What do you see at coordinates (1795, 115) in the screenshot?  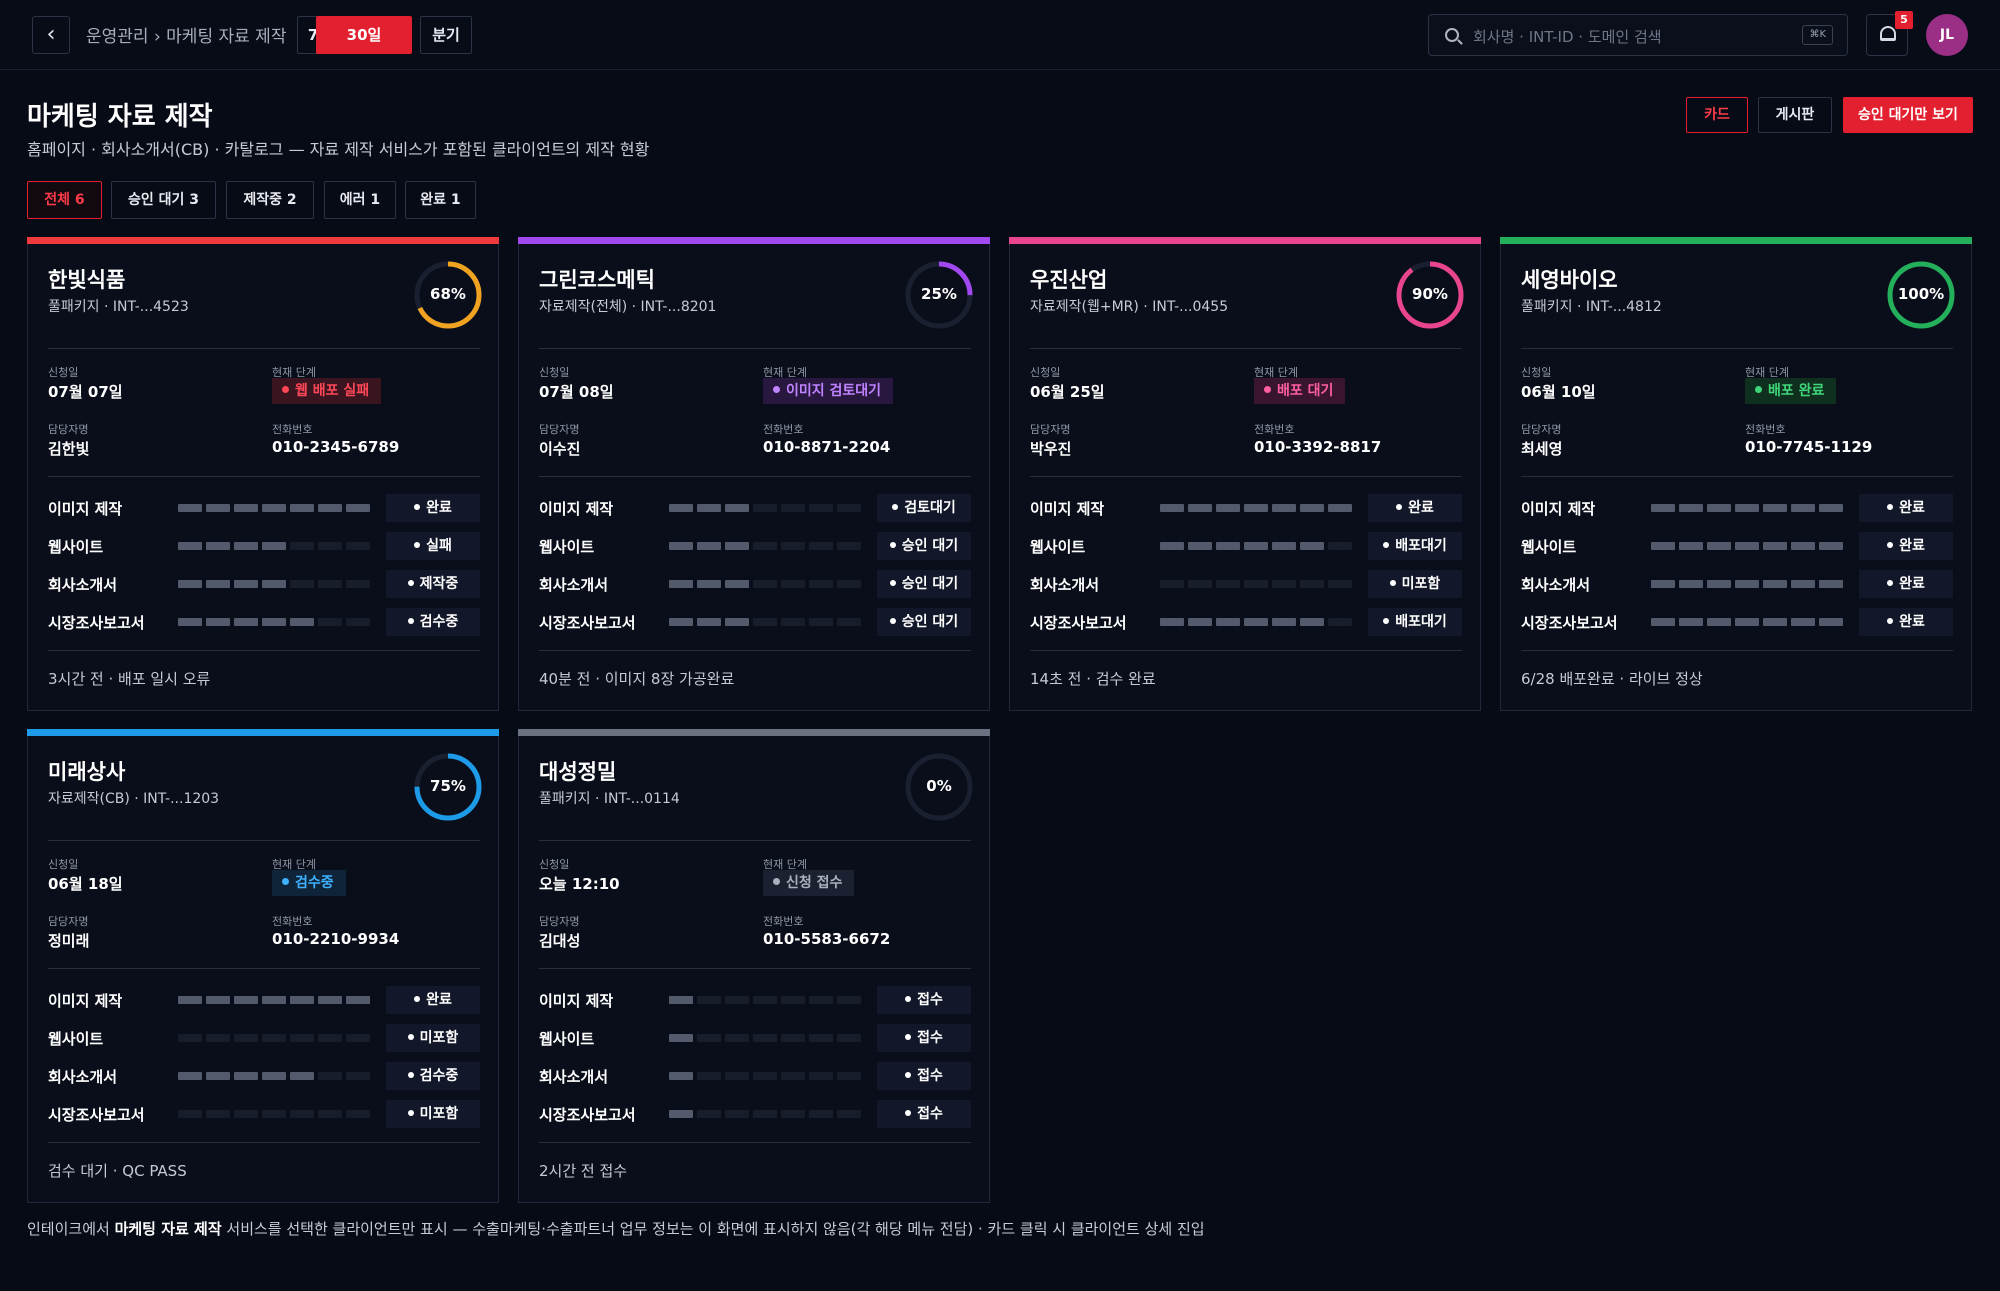 I see `board-view-button: 게시판` at bounding box center [1795, 115].